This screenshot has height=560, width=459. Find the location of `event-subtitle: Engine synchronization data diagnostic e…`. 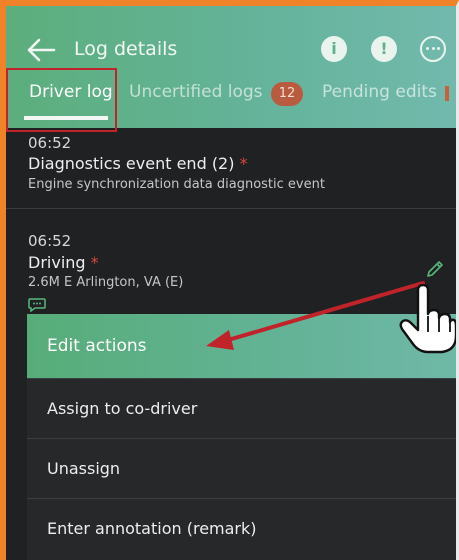

event-subtitle: Engine synchronization data diagnostic e… is located at coordinates (176, 184).